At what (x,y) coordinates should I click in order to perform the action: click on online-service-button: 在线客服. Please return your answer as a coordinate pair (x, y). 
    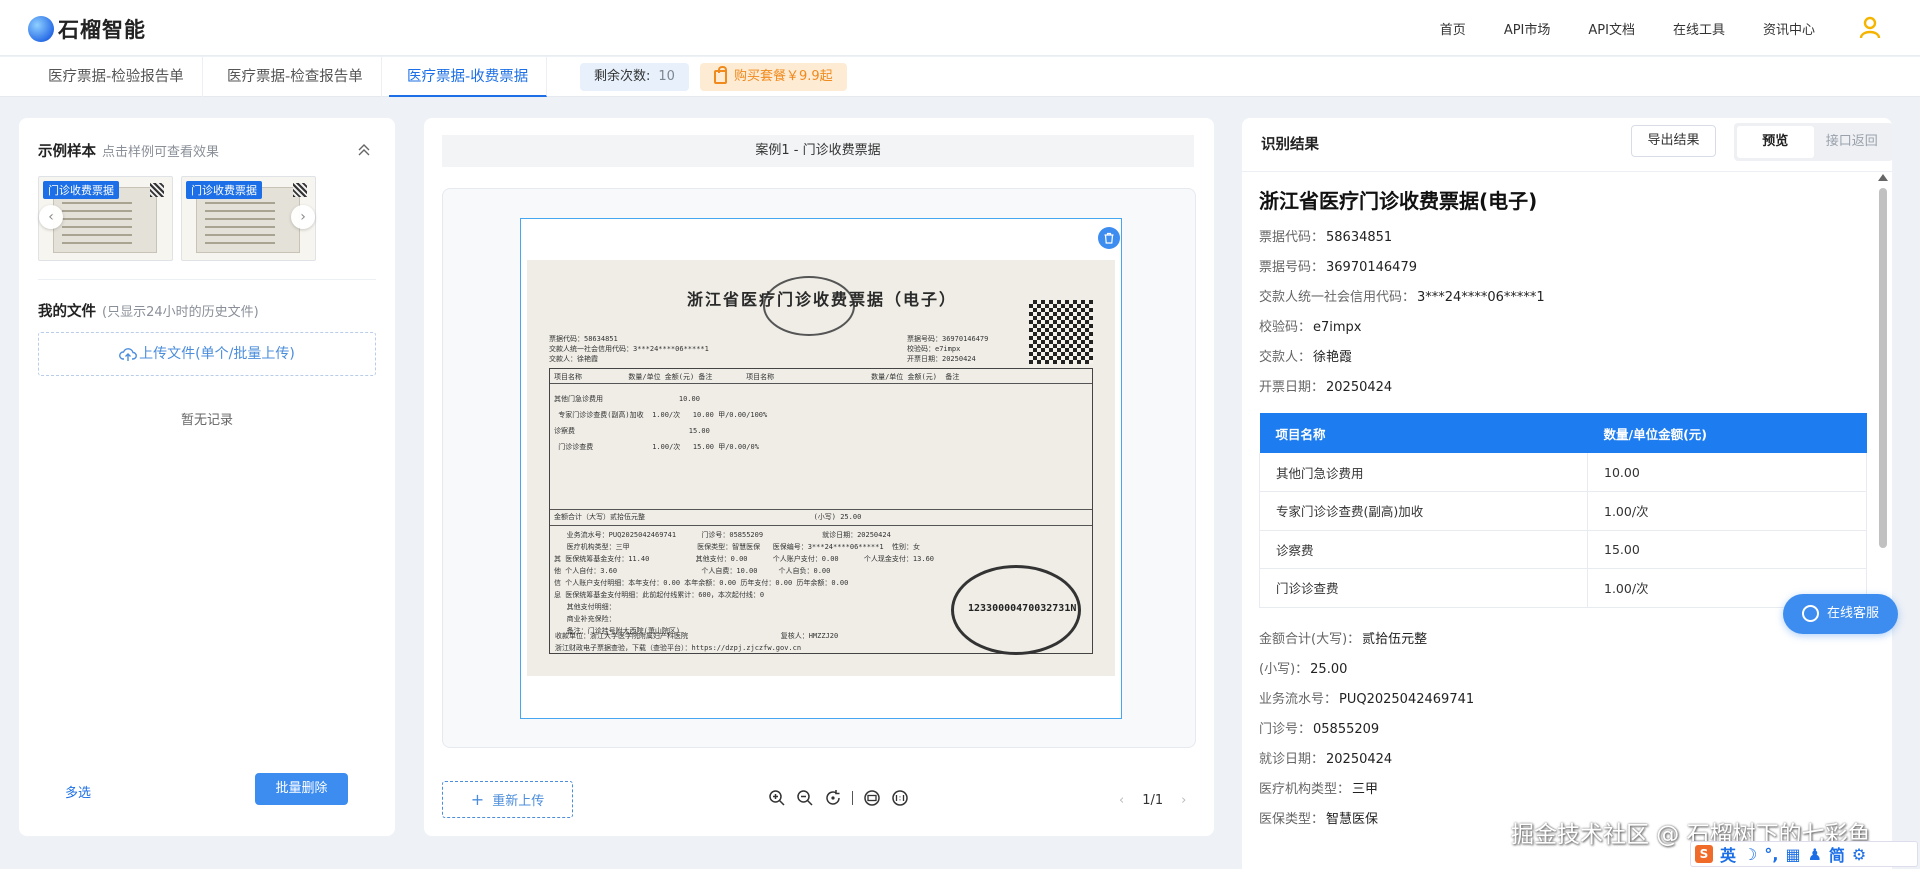
    Looking at the image, I should click on (1840, 614).